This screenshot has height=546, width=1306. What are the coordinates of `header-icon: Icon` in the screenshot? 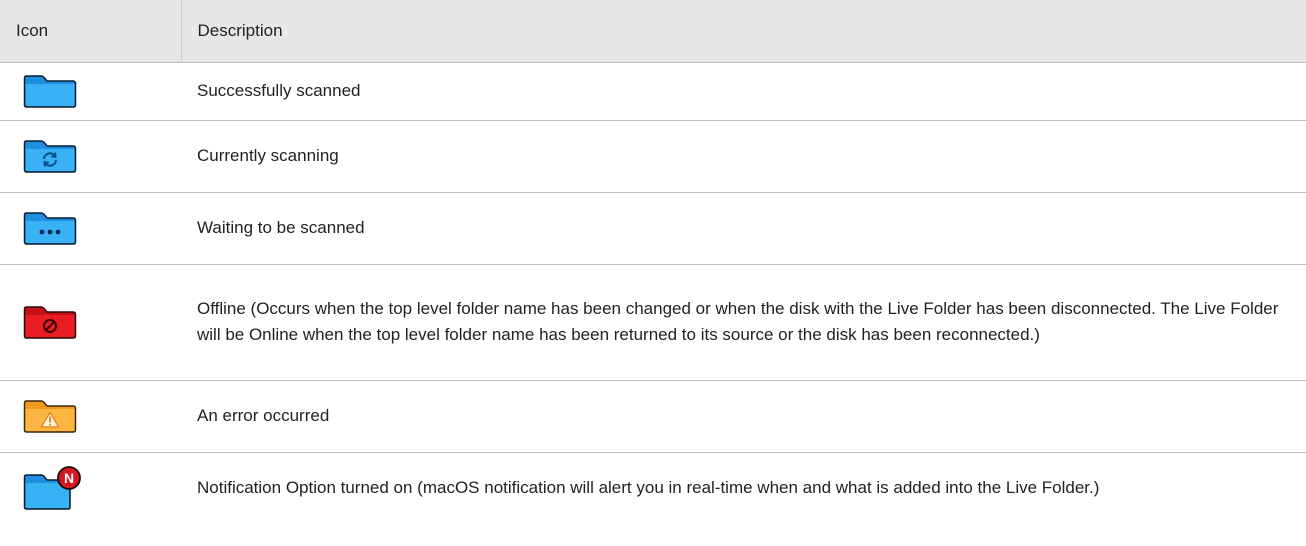 It's located at (32, 30).